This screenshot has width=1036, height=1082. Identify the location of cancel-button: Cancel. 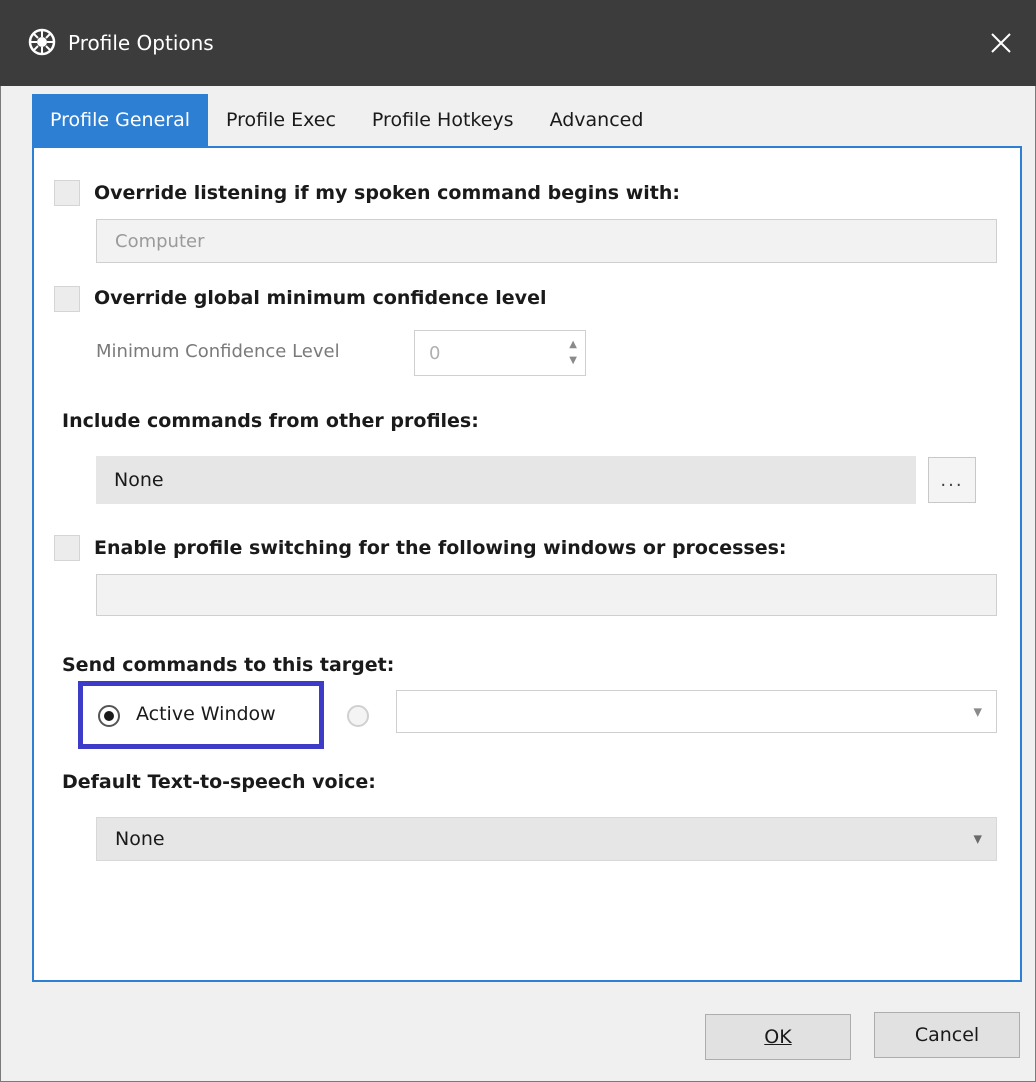
(947, 1035).